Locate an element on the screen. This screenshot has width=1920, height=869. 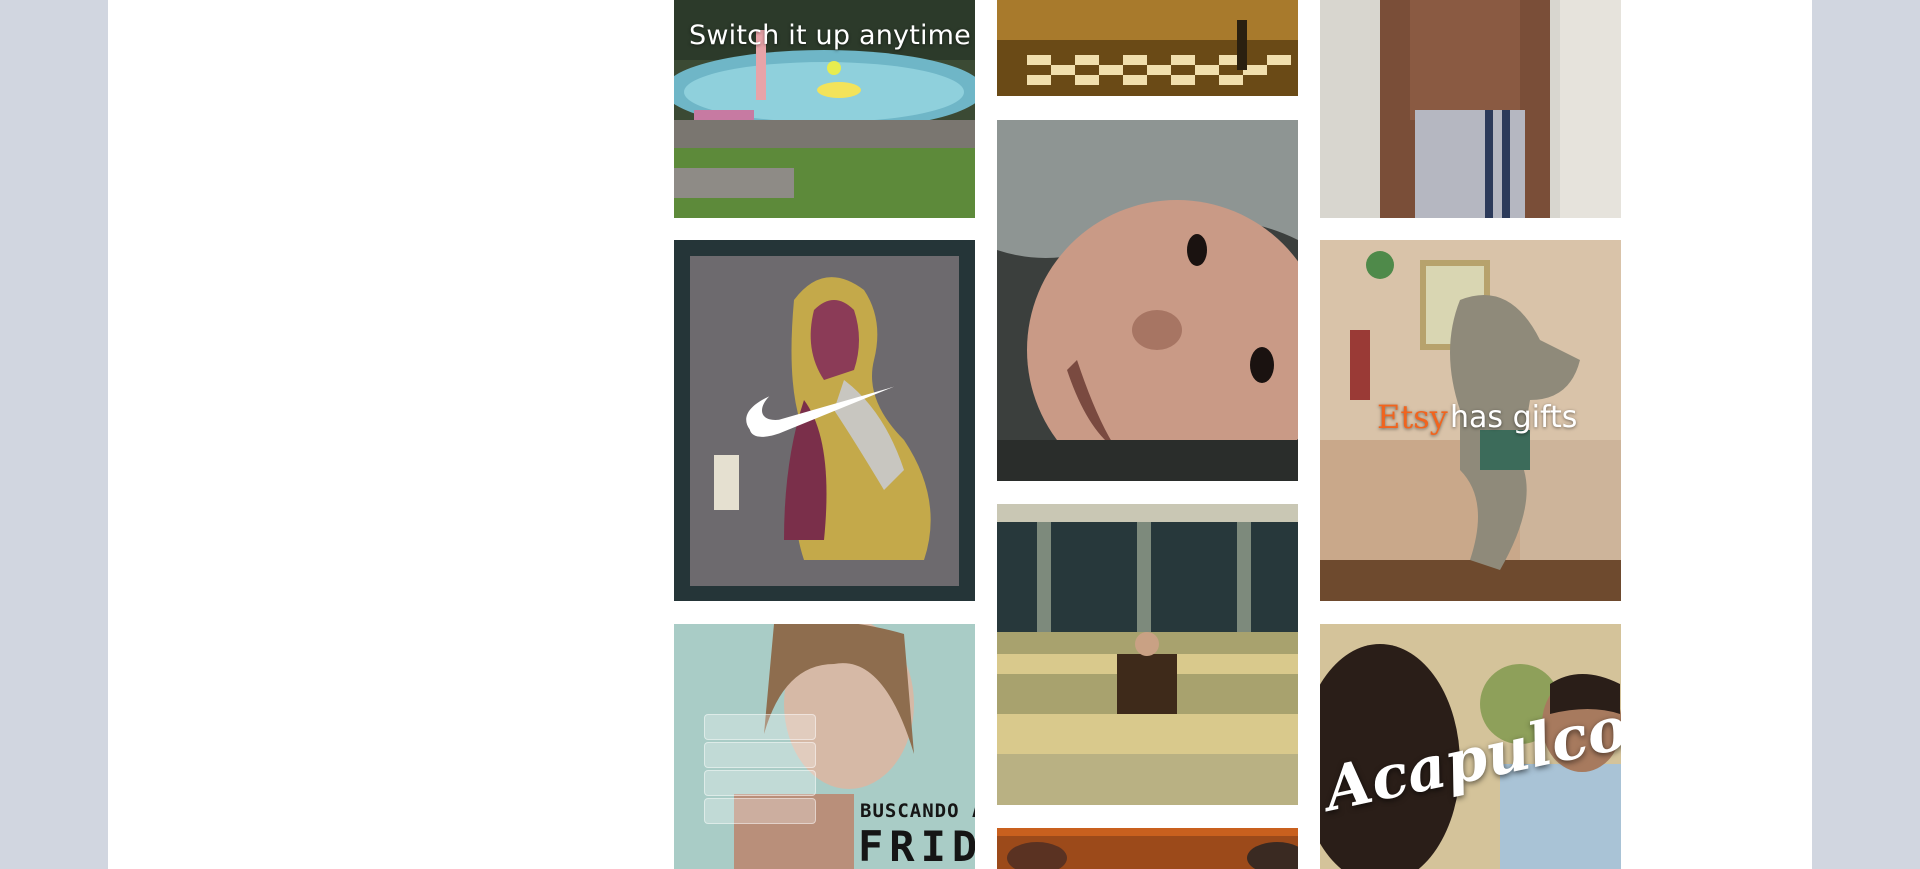
office-cubicles-image is located at coordinates (1147, 654).